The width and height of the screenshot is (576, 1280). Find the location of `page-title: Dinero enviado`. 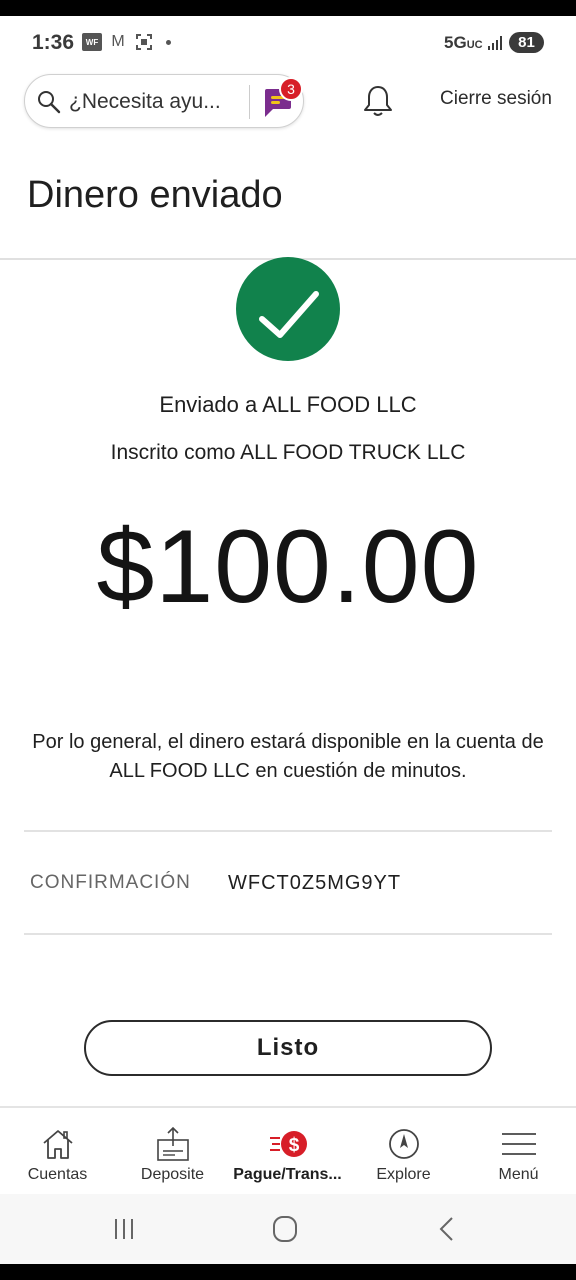

page-title: Dinero enviado is located at coordinates (155, 195).